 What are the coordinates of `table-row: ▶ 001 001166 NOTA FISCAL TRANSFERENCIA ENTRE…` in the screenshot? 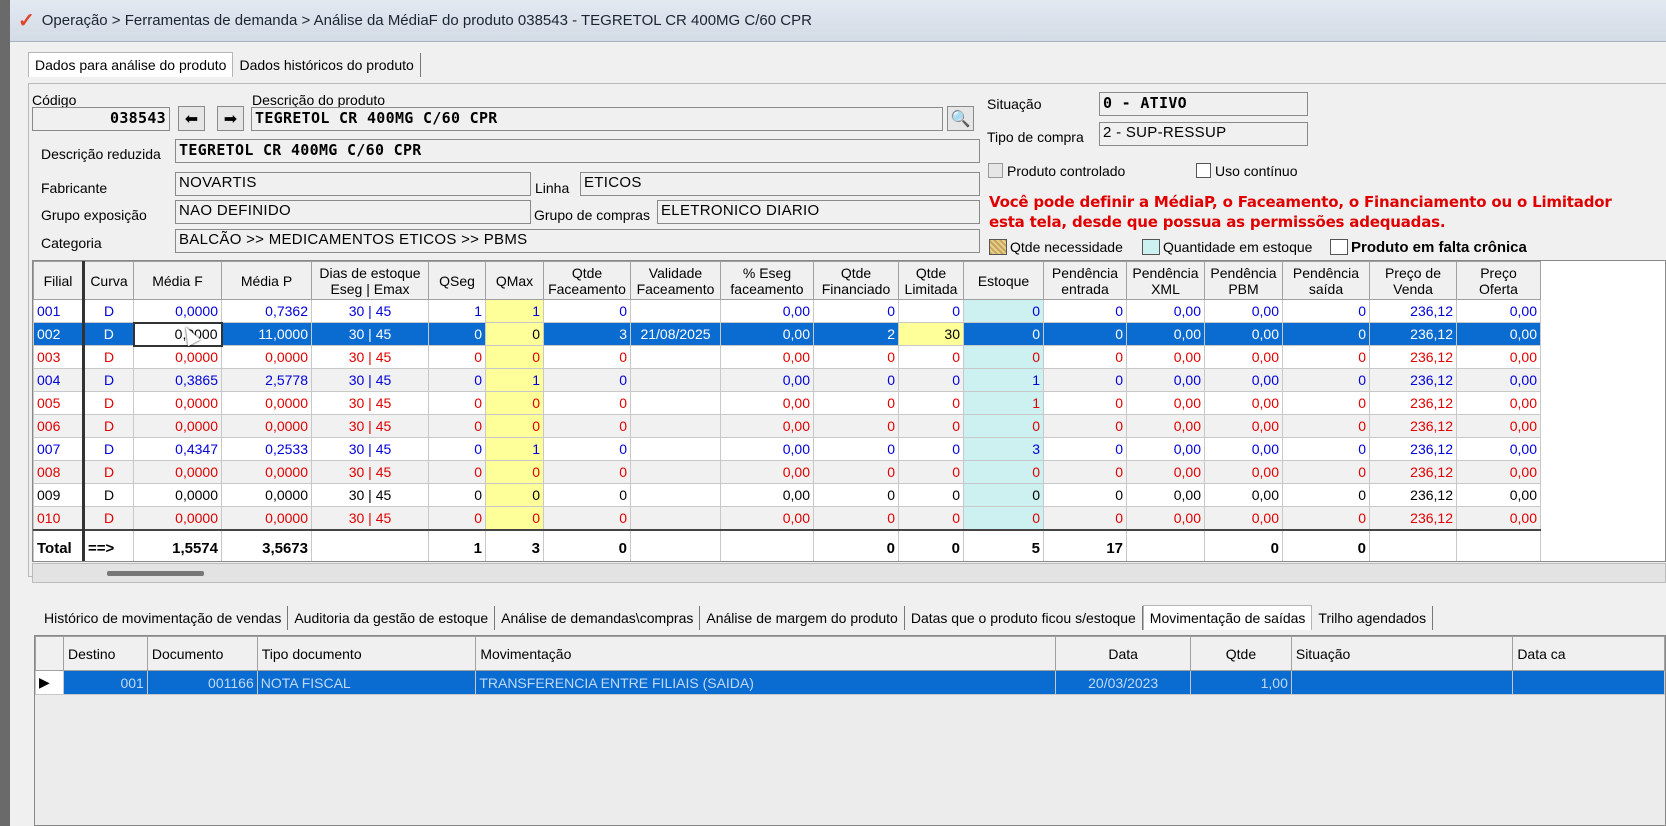 It's located at (850, 682).